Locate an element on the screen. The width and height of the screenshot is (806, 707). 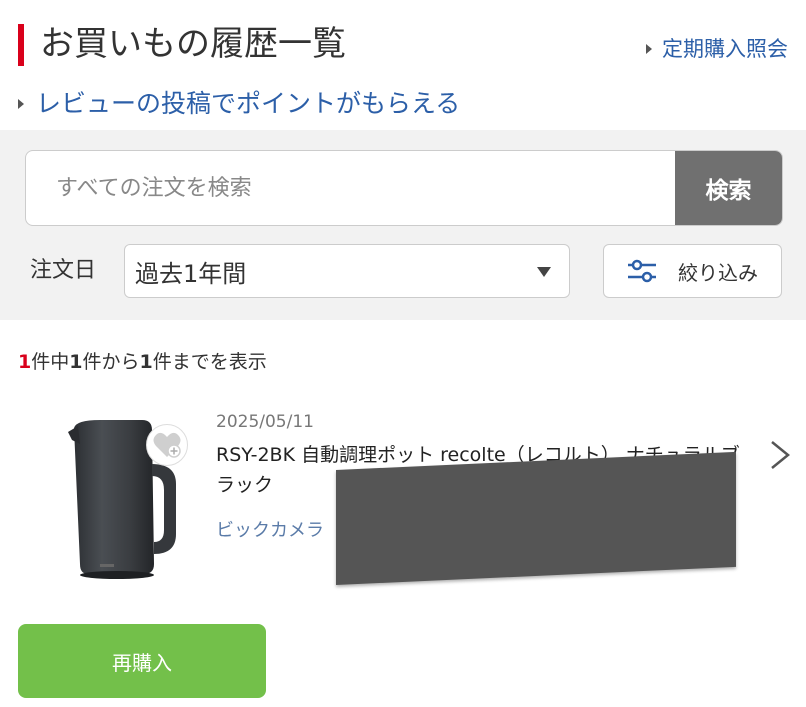
page-header: お買いもの履歴一覧 定期購入照会 is located at coordinates (403, 40).